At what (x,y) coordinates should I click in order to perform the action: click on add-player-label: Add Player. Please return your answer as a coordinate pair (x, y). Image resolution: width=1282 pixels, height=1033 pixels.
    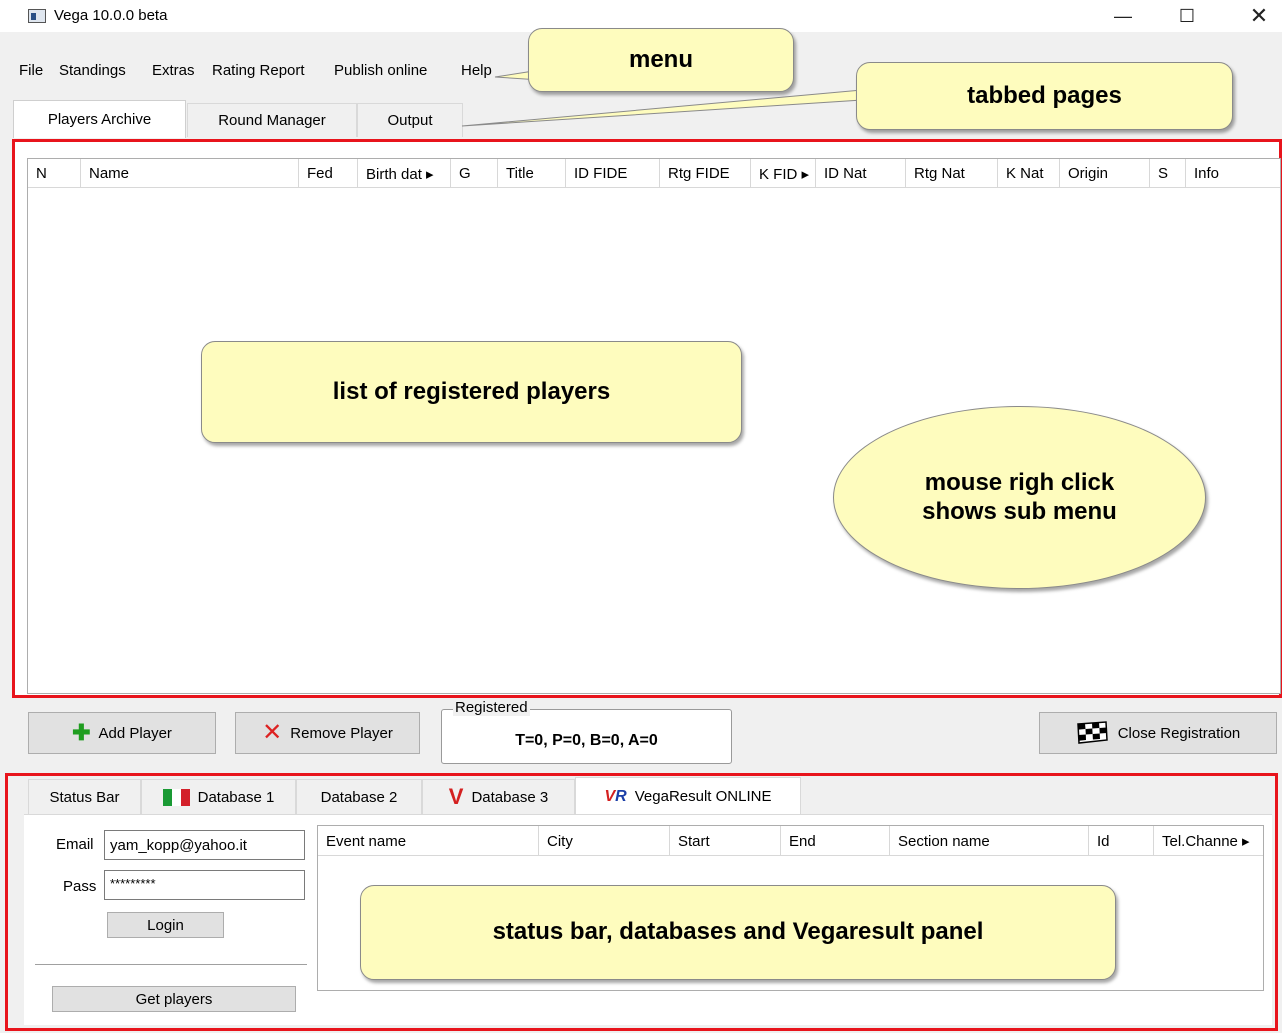
    Looking at the image, I should click on (135, 733).